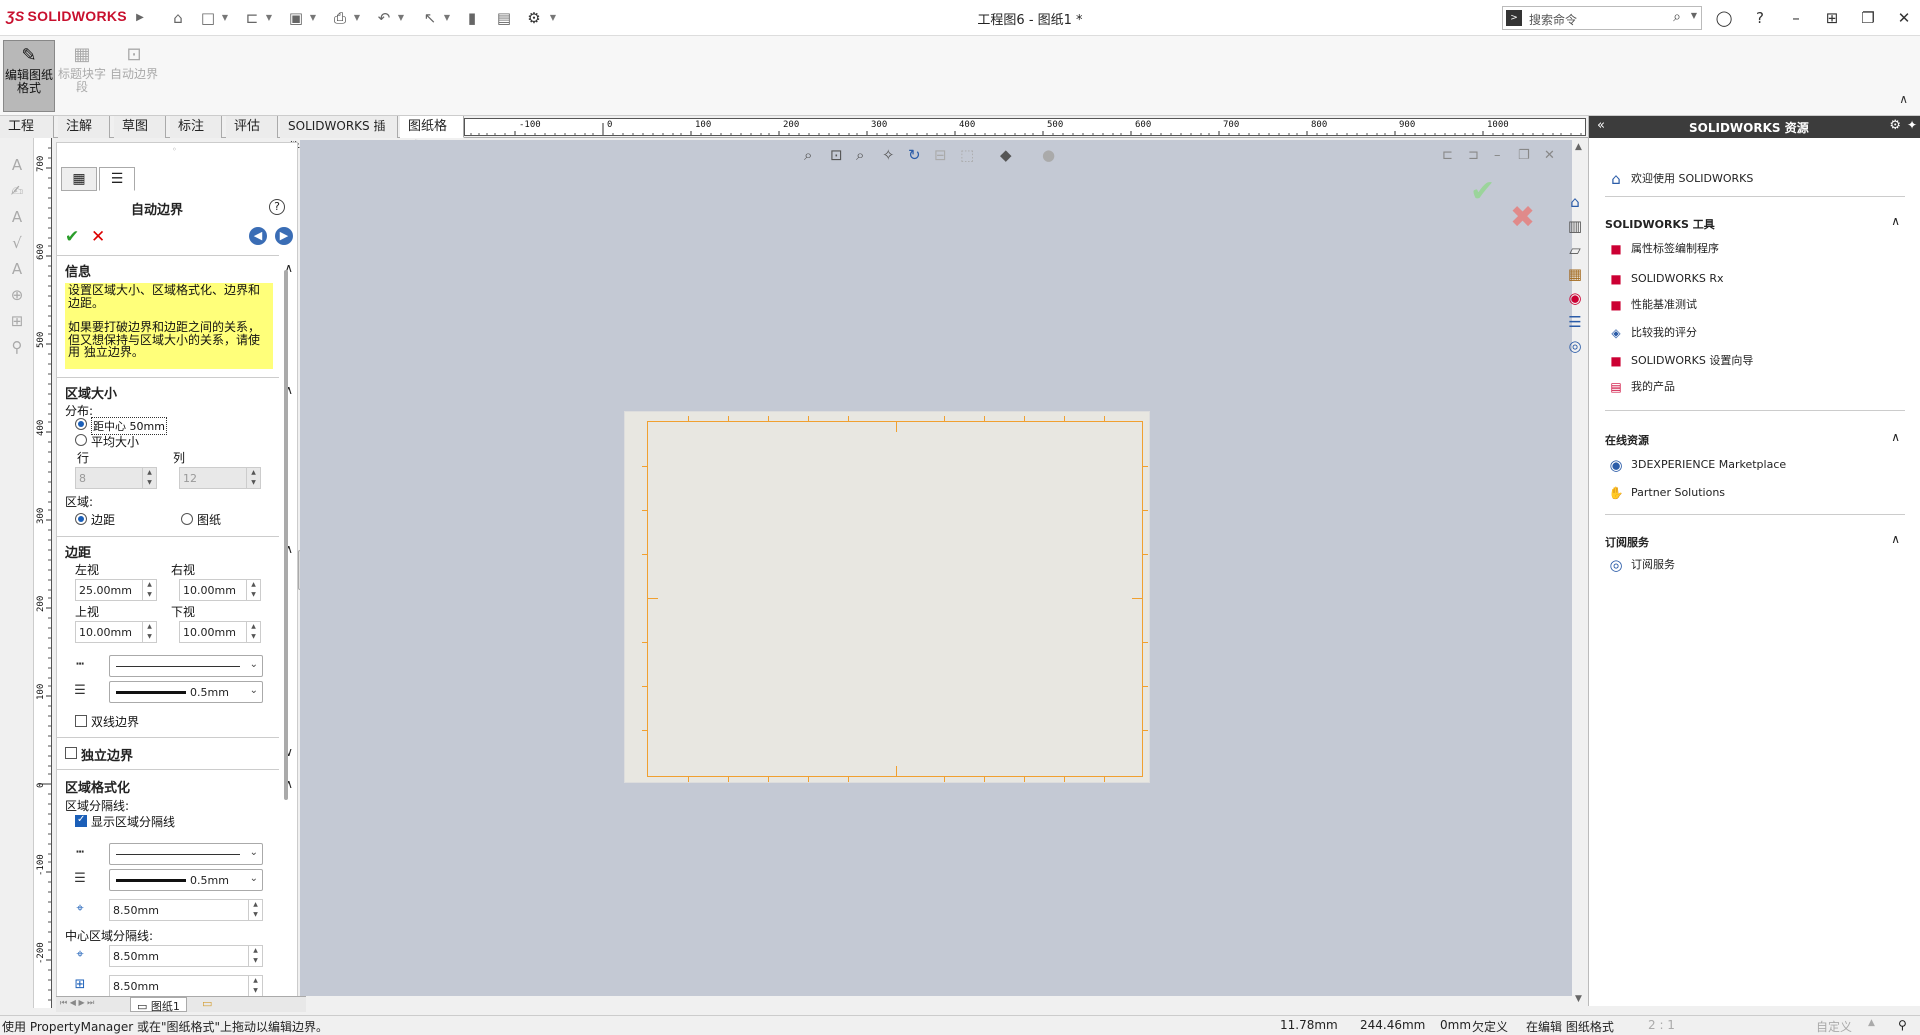  Describe the element at coordinates (836, 155) in the screenshot. I see `zoom-area-icon: ⊡` at that location.